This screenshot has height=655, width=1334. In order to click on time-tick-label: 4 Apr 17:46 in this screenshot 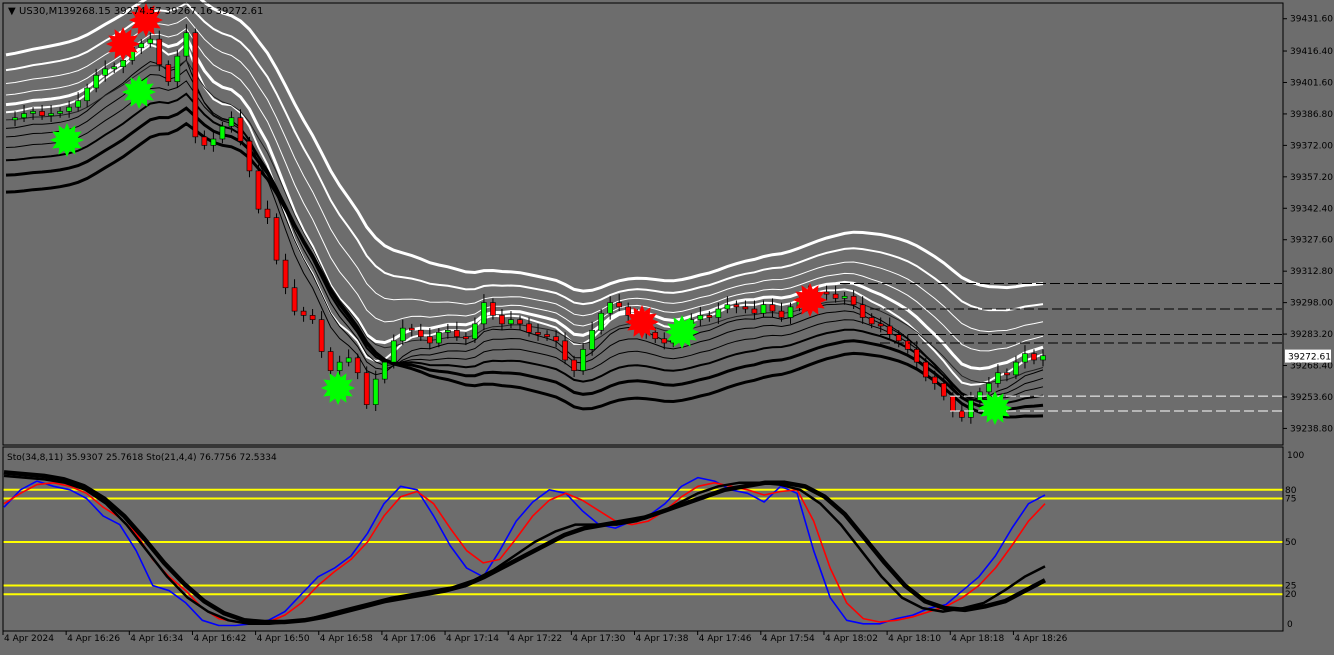, I will do `click(725, 639)`.